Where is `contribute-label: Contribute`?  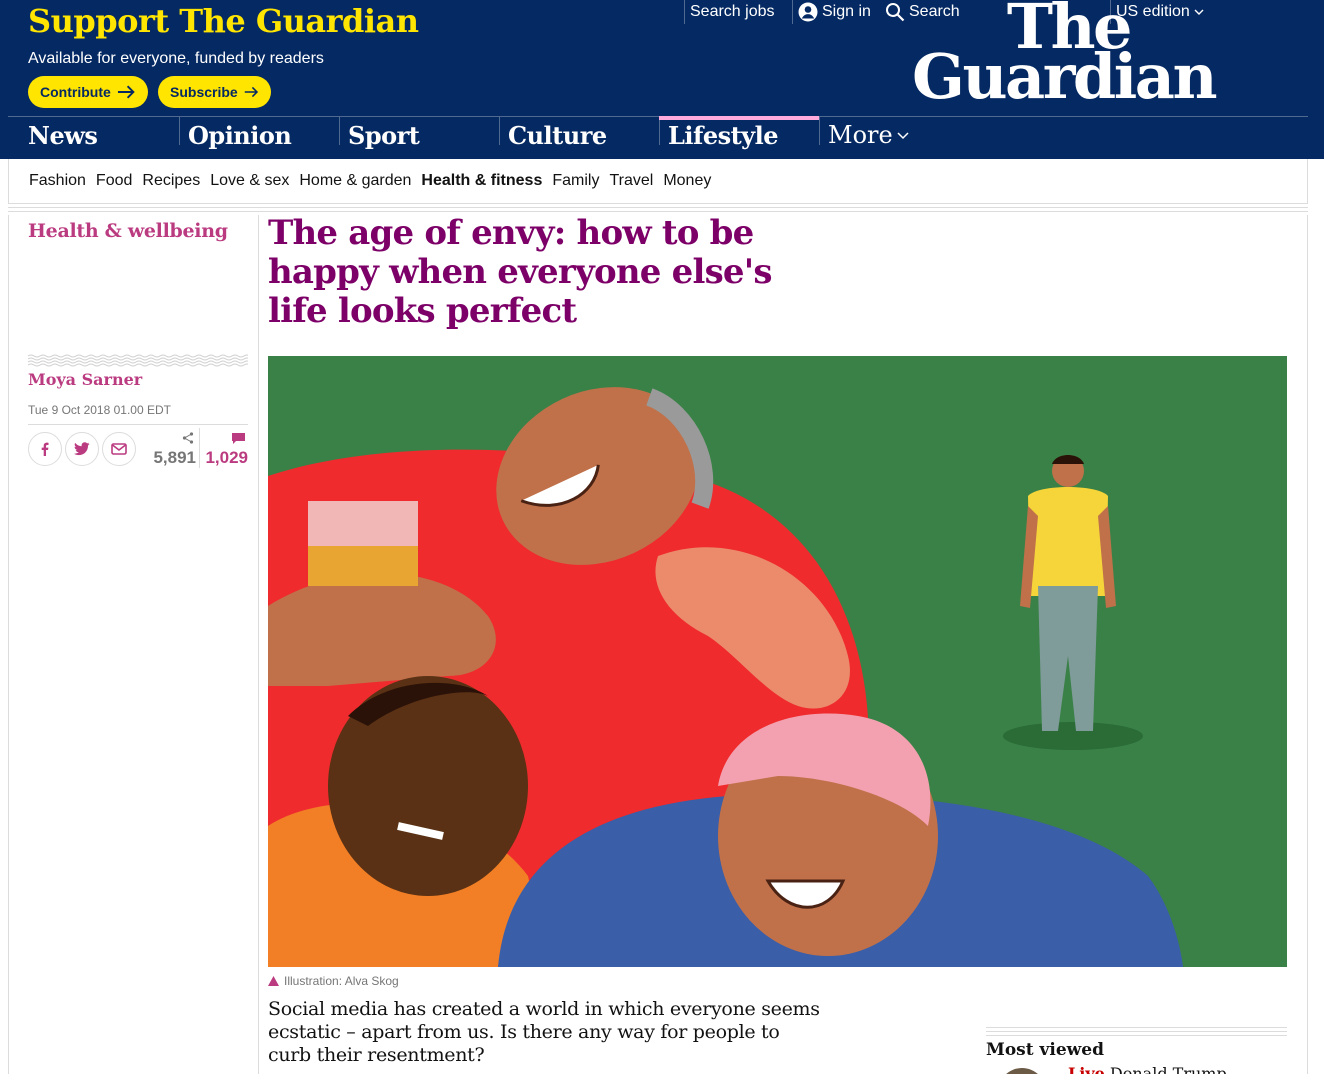
contribute-label: Contribute is located at coordinates (75, 92).